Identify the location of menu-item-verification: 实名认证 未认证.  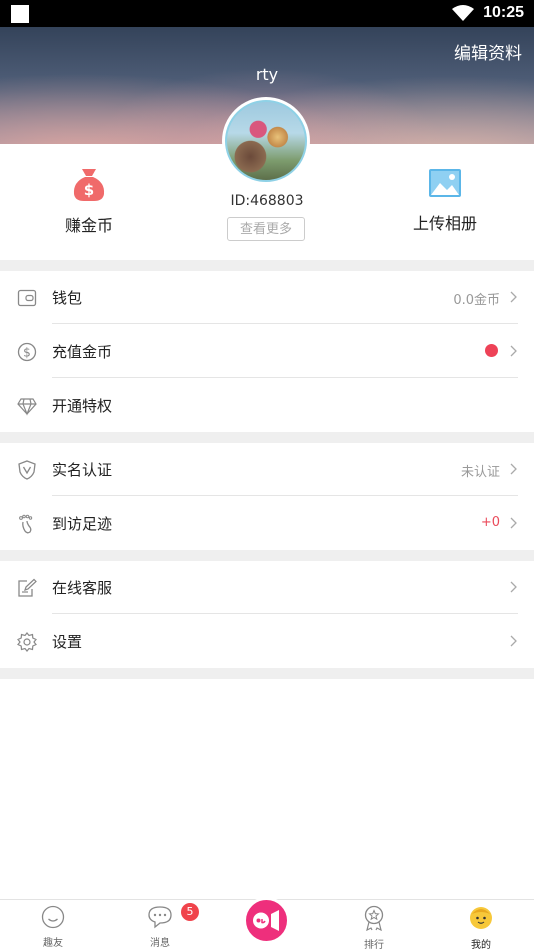
(267, 469).